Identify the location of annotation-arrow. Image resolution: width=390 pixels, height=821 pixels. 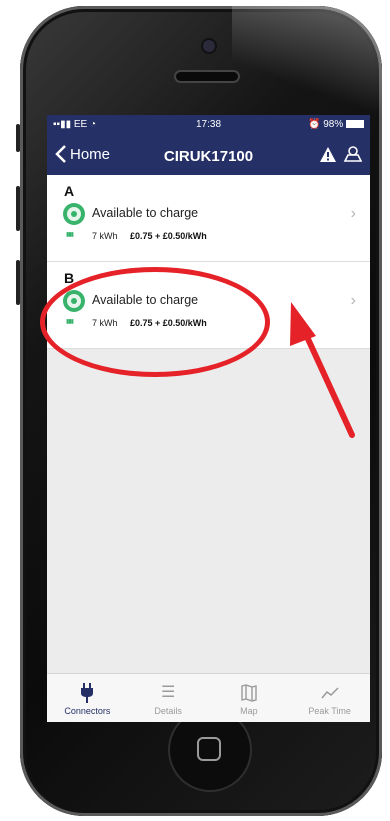
(322, 370).